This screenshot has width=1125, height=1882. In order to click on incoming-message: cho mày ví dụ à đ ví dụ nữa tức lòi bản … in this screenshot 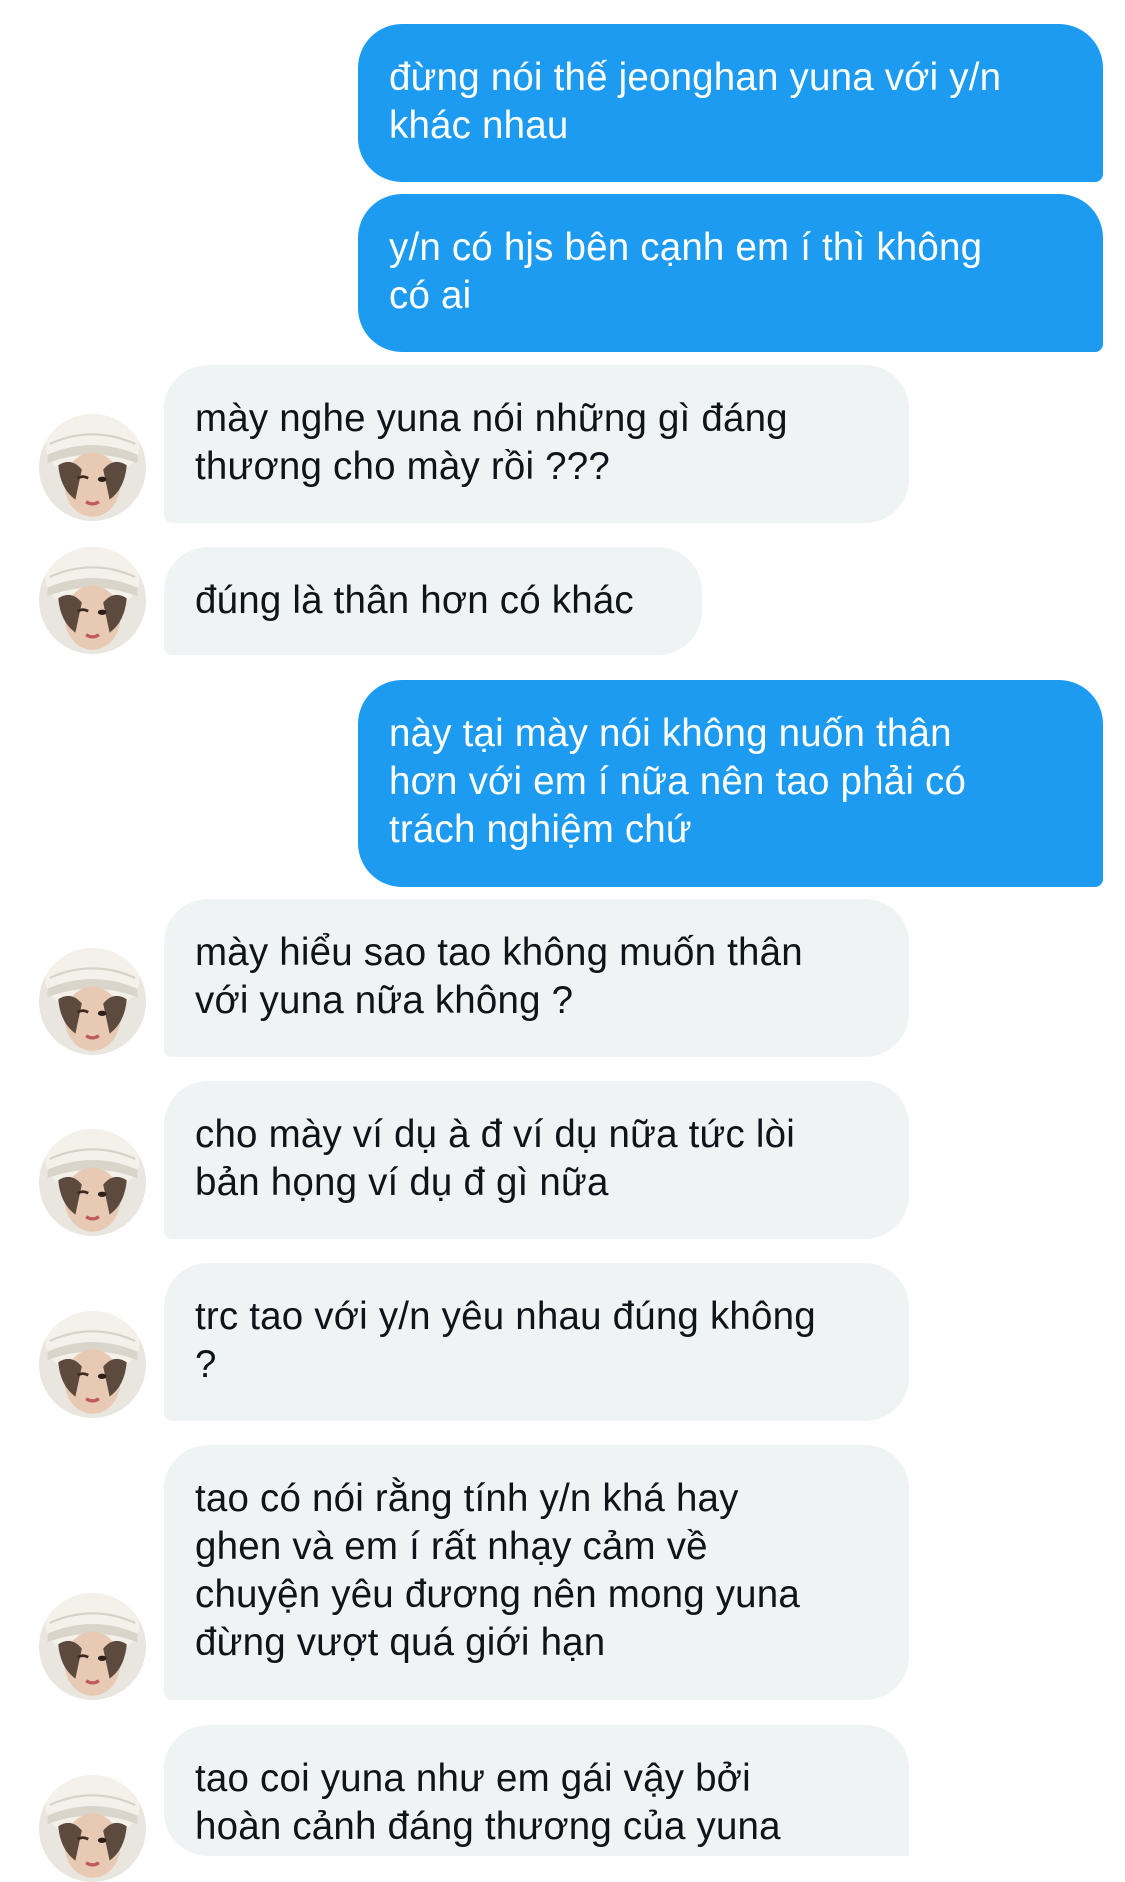, I will do `click(536, 1160)`.